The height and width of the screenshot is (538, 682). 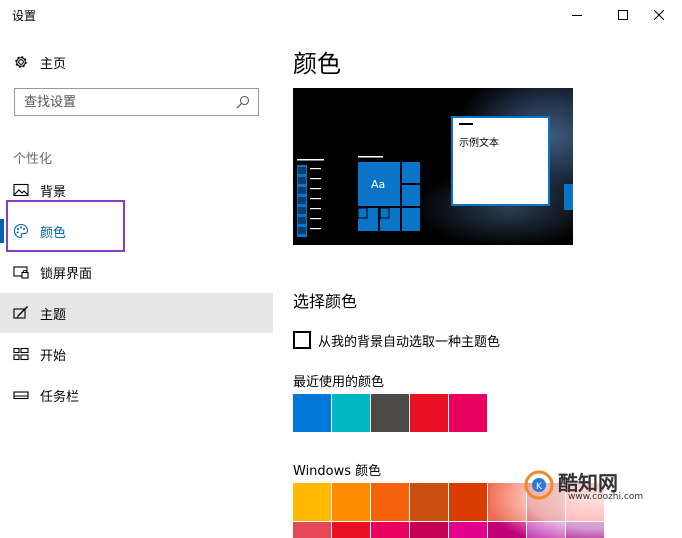 I want to click on watermark-url: www.coozhi.com, so click(x=606, y=497).